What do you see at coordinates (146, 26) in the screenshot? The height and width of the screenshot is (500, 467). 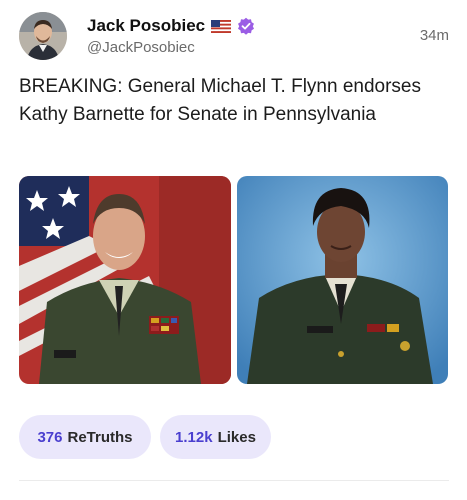 I see `author-name: Jack Posobiec` at bounding box center [146, 26].